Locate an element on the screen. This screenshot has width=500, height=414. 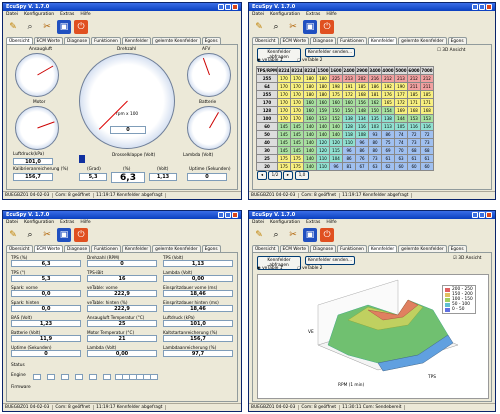
3d-view-checkbox: ☑ 3D Ansicht is located at coordinates (467, 258).